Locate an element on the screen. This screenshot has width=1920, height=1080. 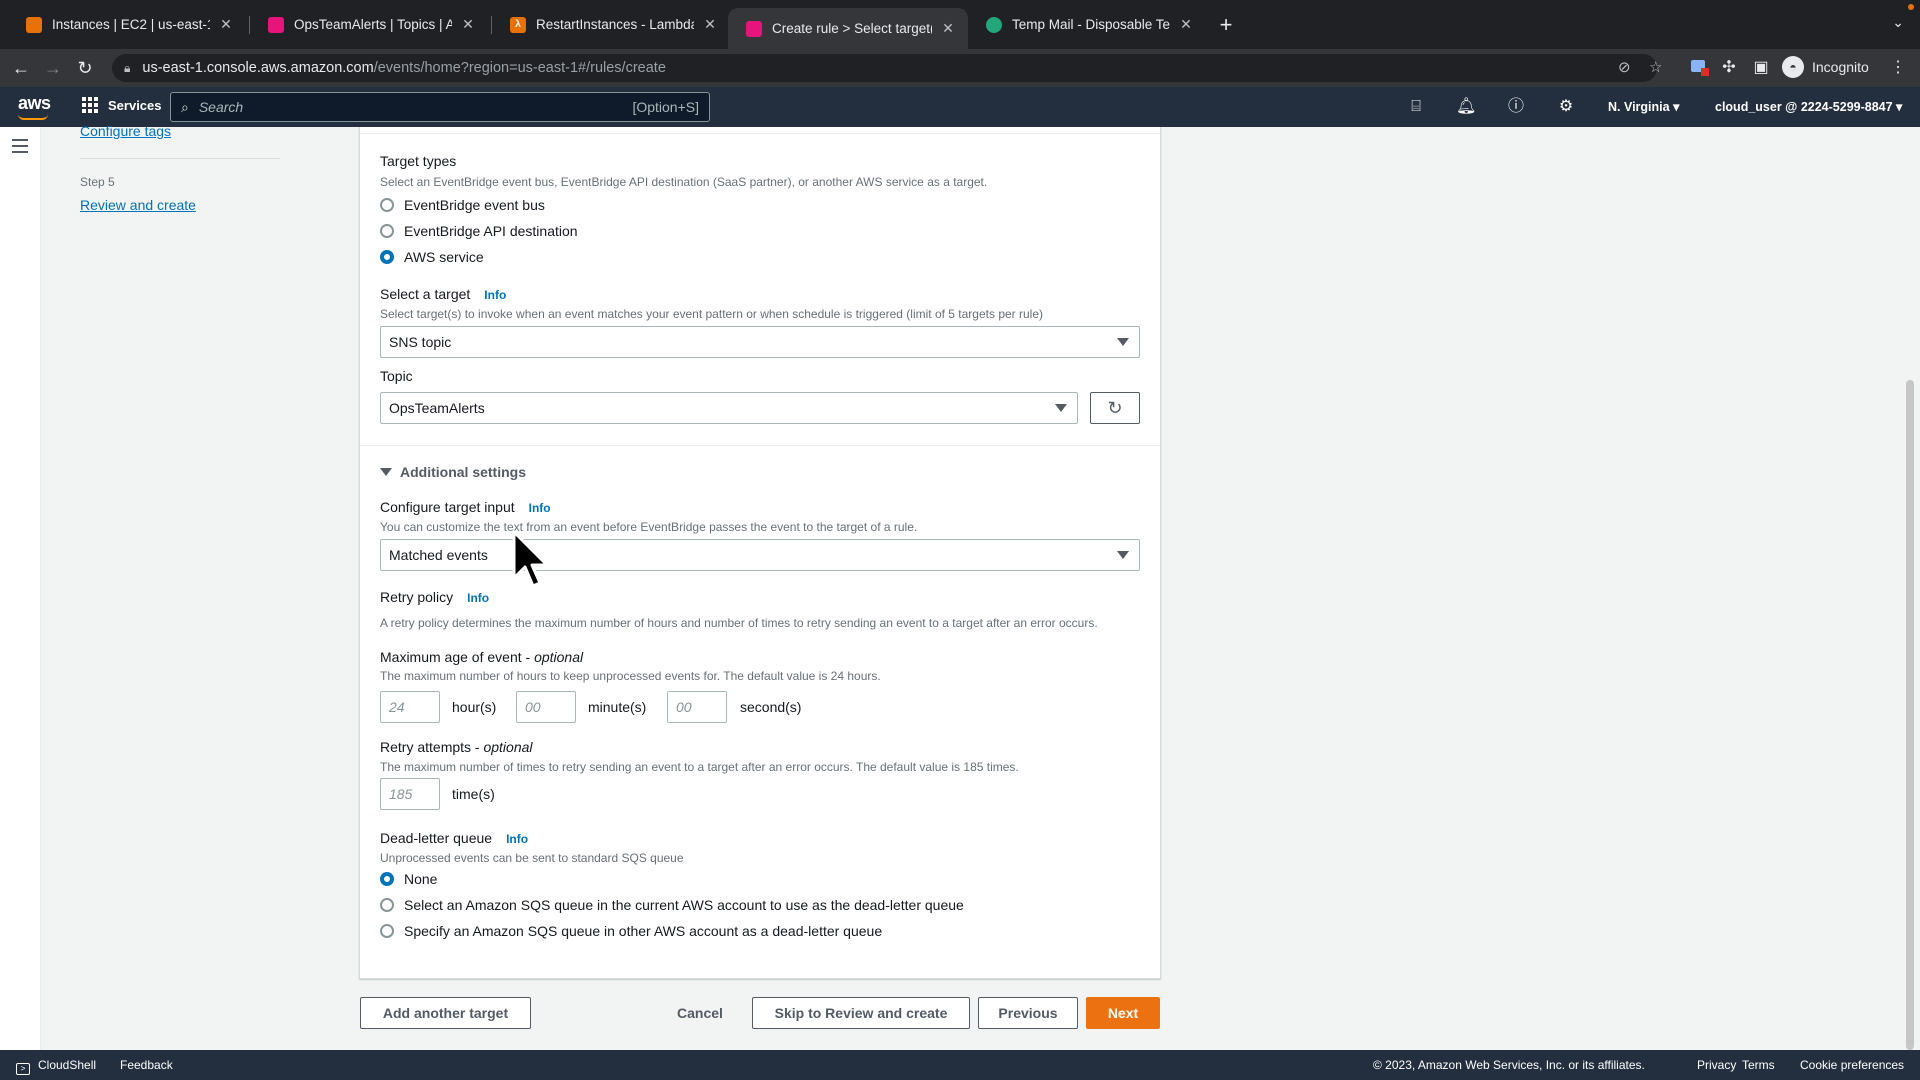
browser-tab-ec2: Instances | EC2 | us-east-1 ✕ is located at coordinates (127, 24).